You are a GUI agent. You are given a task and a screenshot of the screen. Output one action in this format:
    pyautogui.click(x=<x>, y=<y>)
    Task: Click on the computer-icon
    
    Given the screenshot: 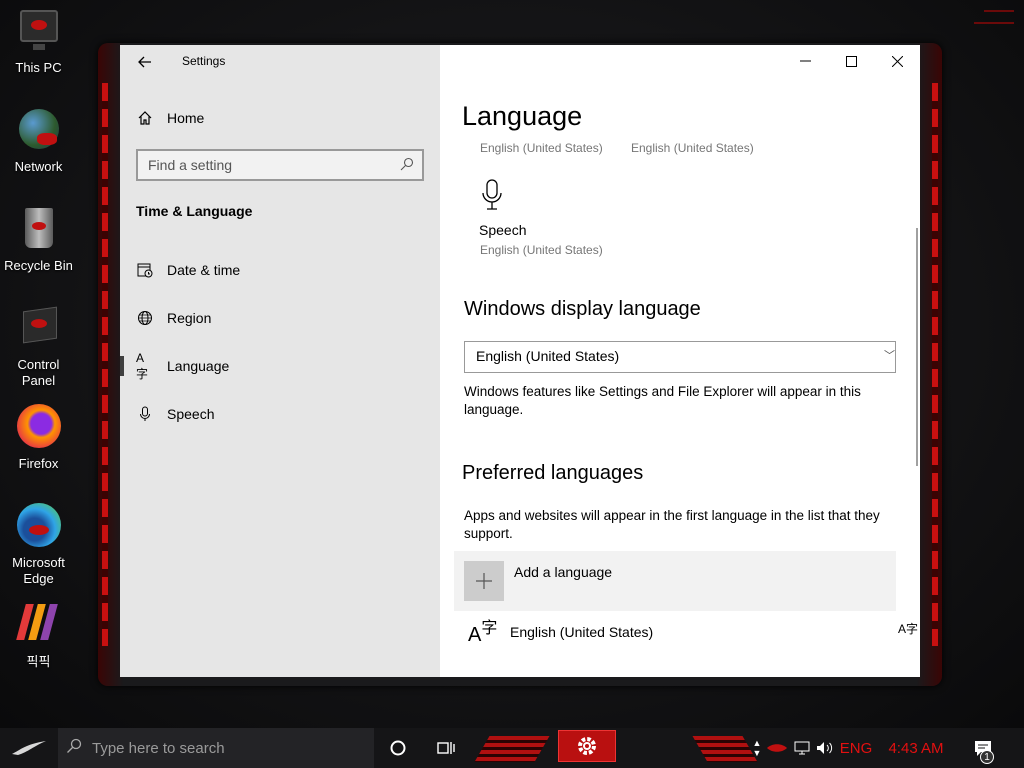 What is the action you would take?
    pyautogui.click(x=39, y=32)
    